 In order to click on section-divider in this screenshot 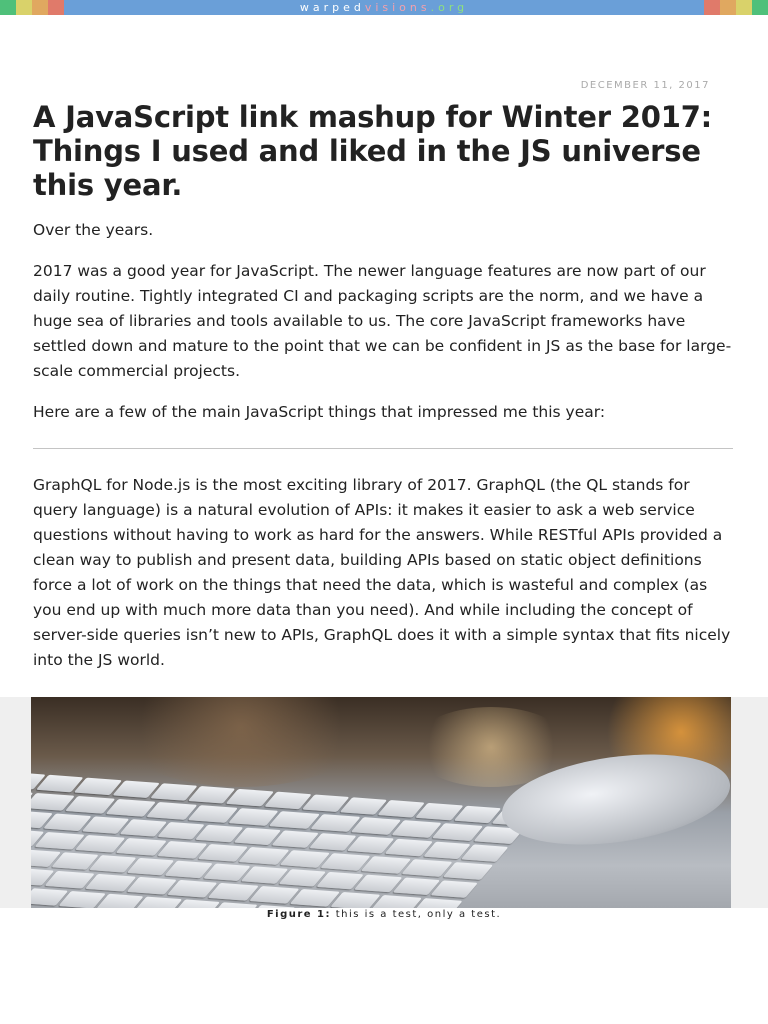, I will do `click(383, 448)`.